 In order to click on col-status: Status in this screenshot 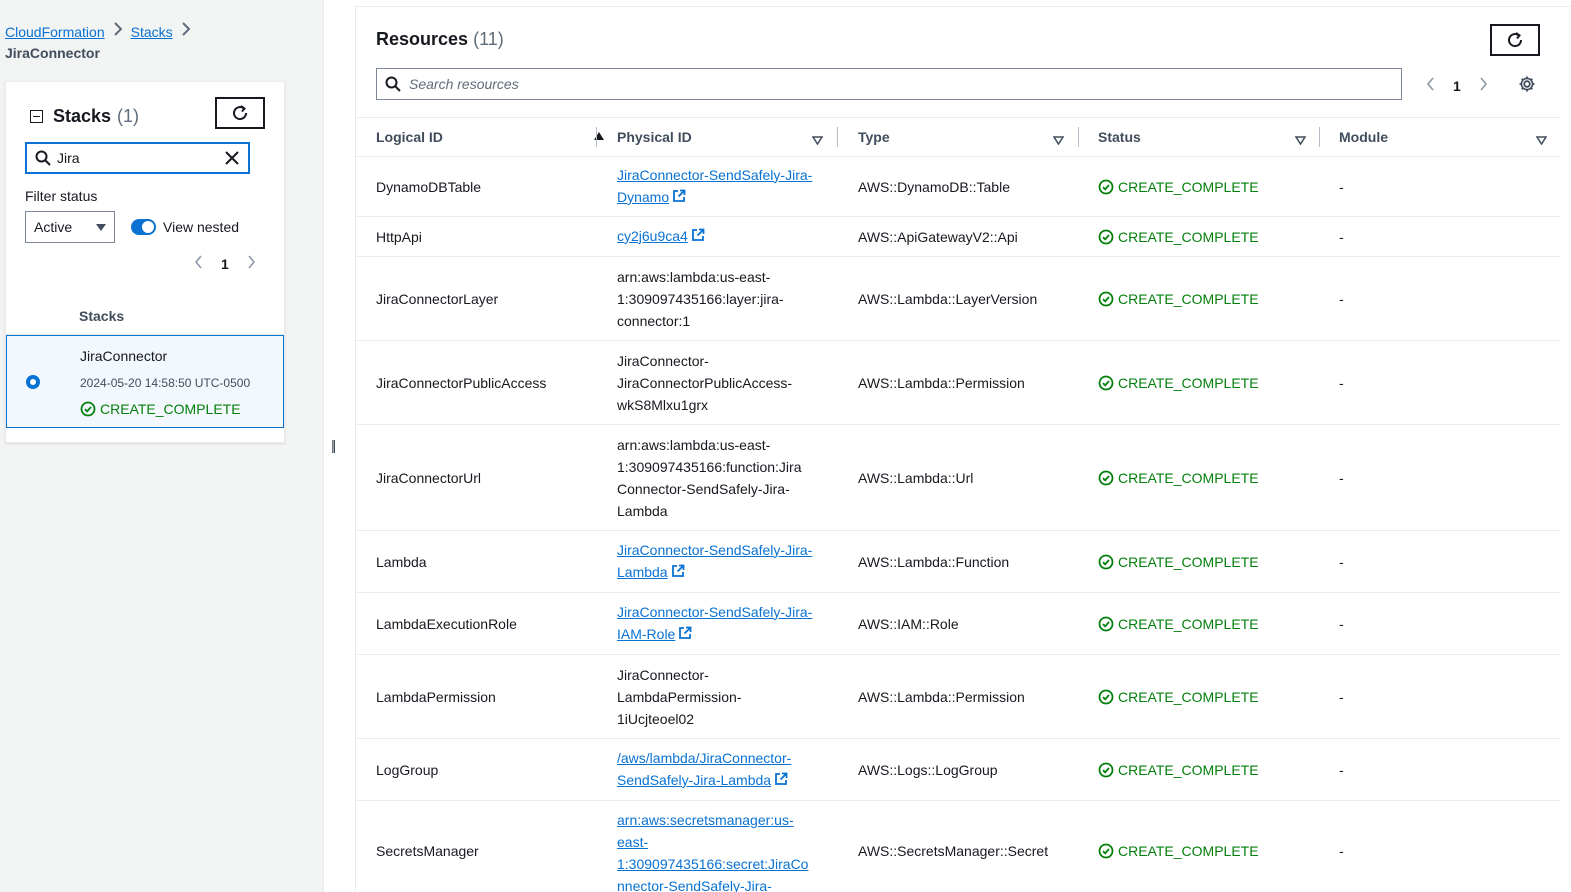, I will do `click(1209, 137)`.